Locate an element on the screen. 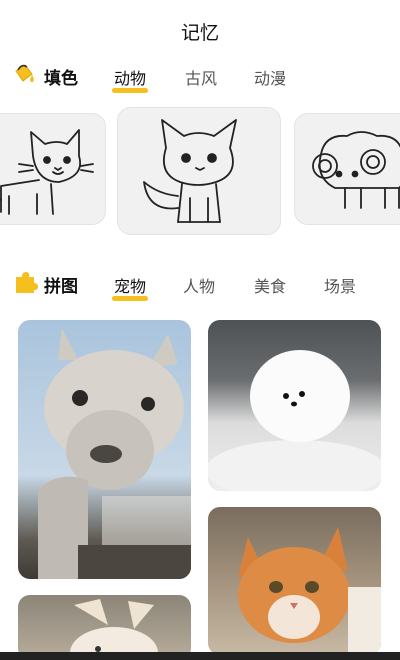  tab-coloring-animals: 动物 is located at coordinates (130, 79).